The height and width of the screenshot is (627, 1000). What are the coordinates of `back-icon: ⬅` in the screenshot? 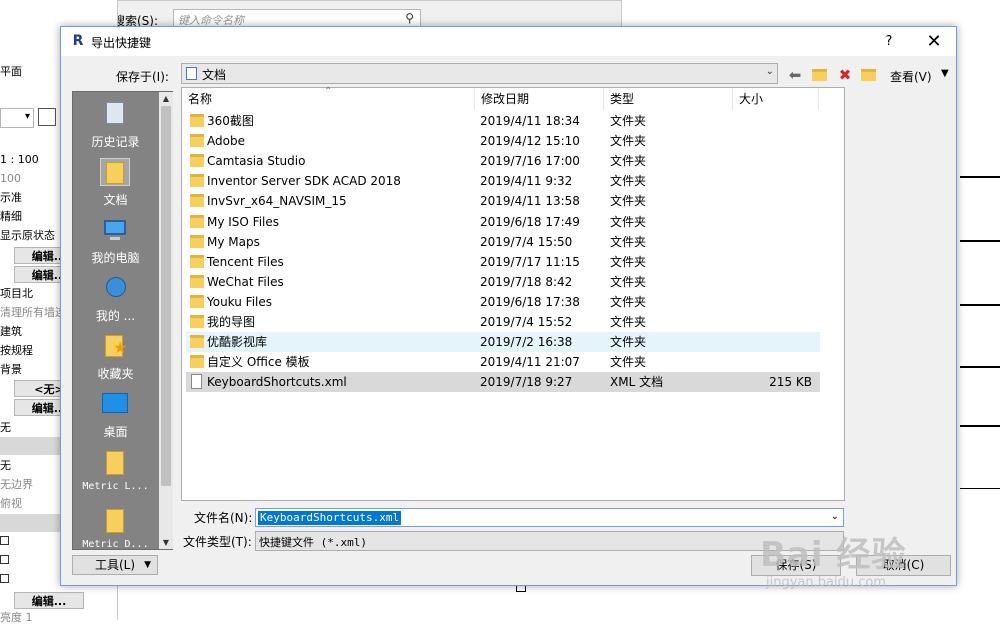 It's located at (795, 75).